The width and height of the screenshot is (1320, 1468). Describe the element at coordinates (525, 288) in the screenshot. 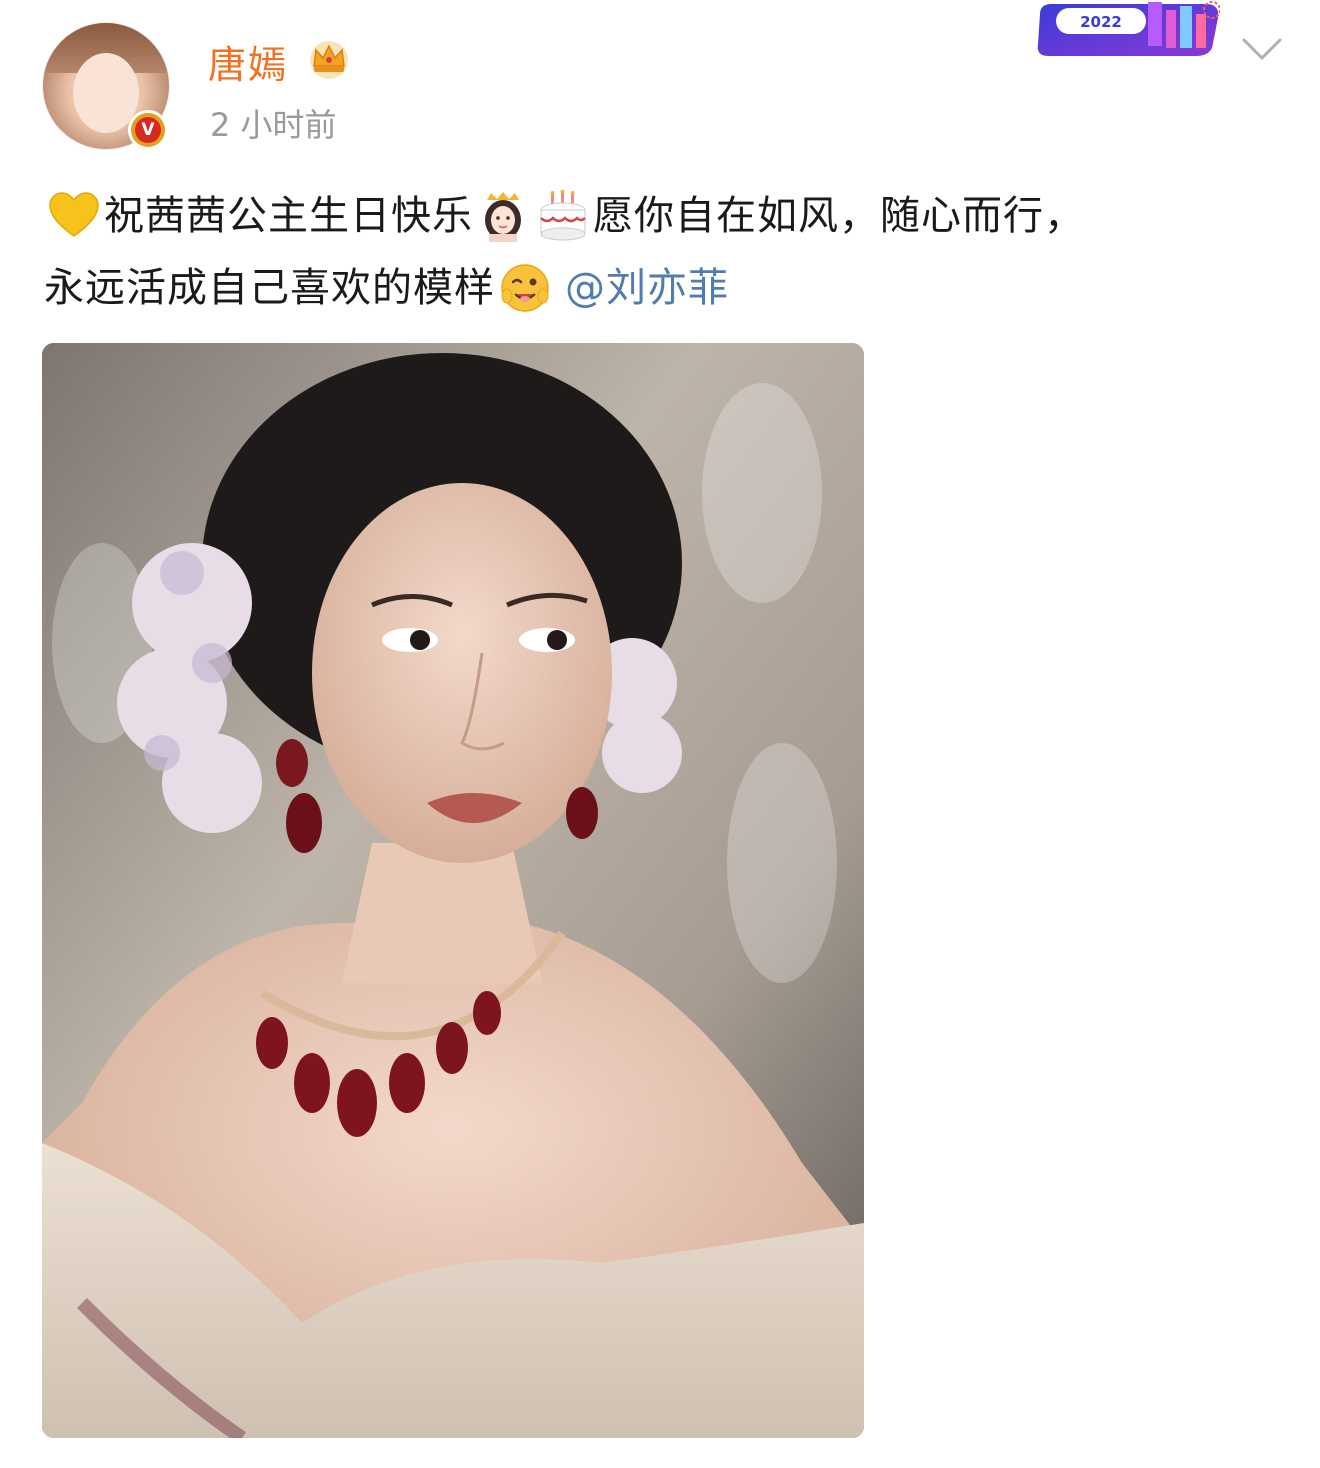

I see `wink-face-icon` at that location.